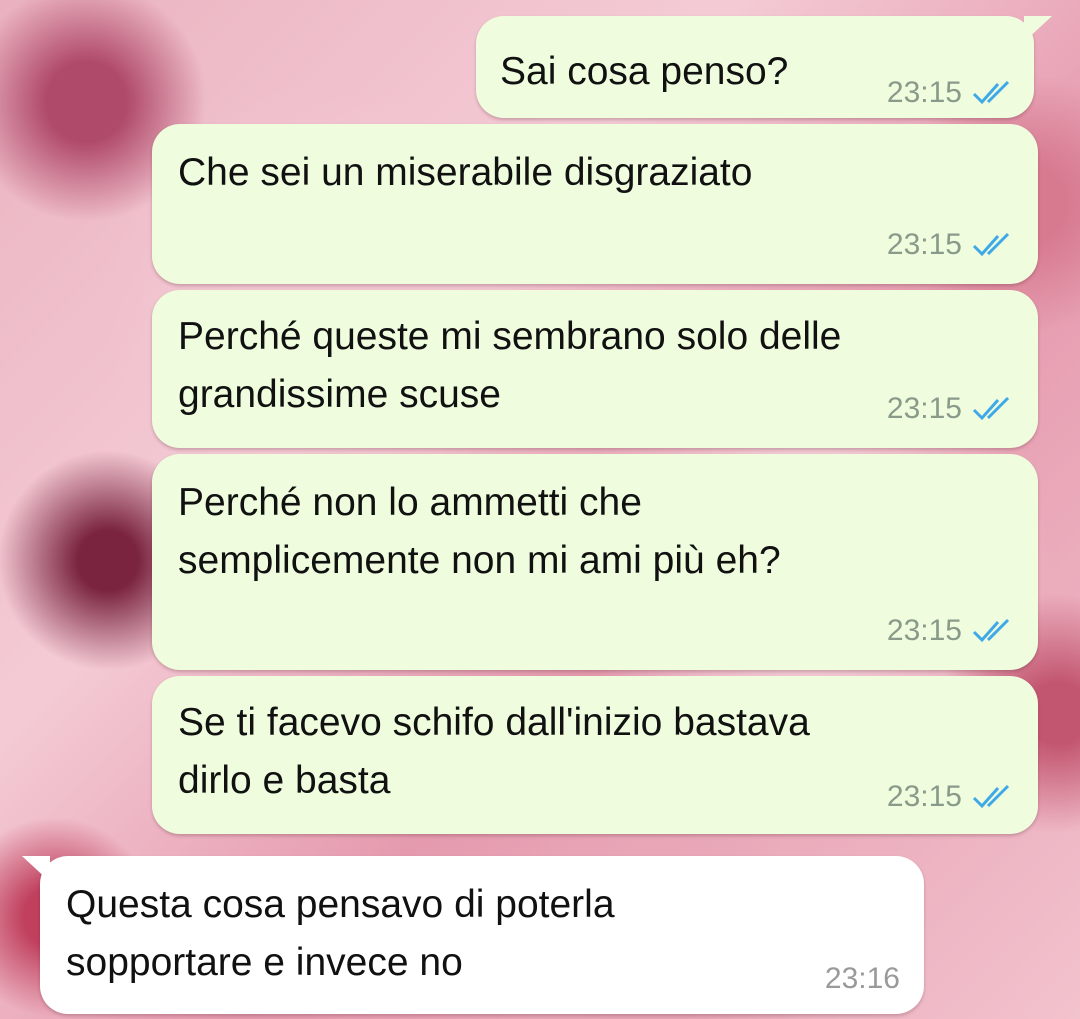  I want to click on message-text: Che sei un miserabile disgraziato, so click(465, 172).